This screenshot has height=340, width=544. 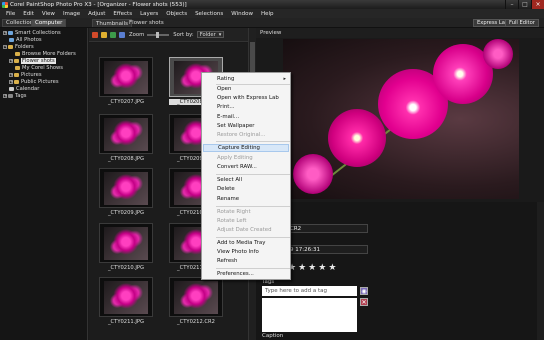 I want to click on thumbnail-item: _CTY0209.JPG, so click(x=121, y=195).